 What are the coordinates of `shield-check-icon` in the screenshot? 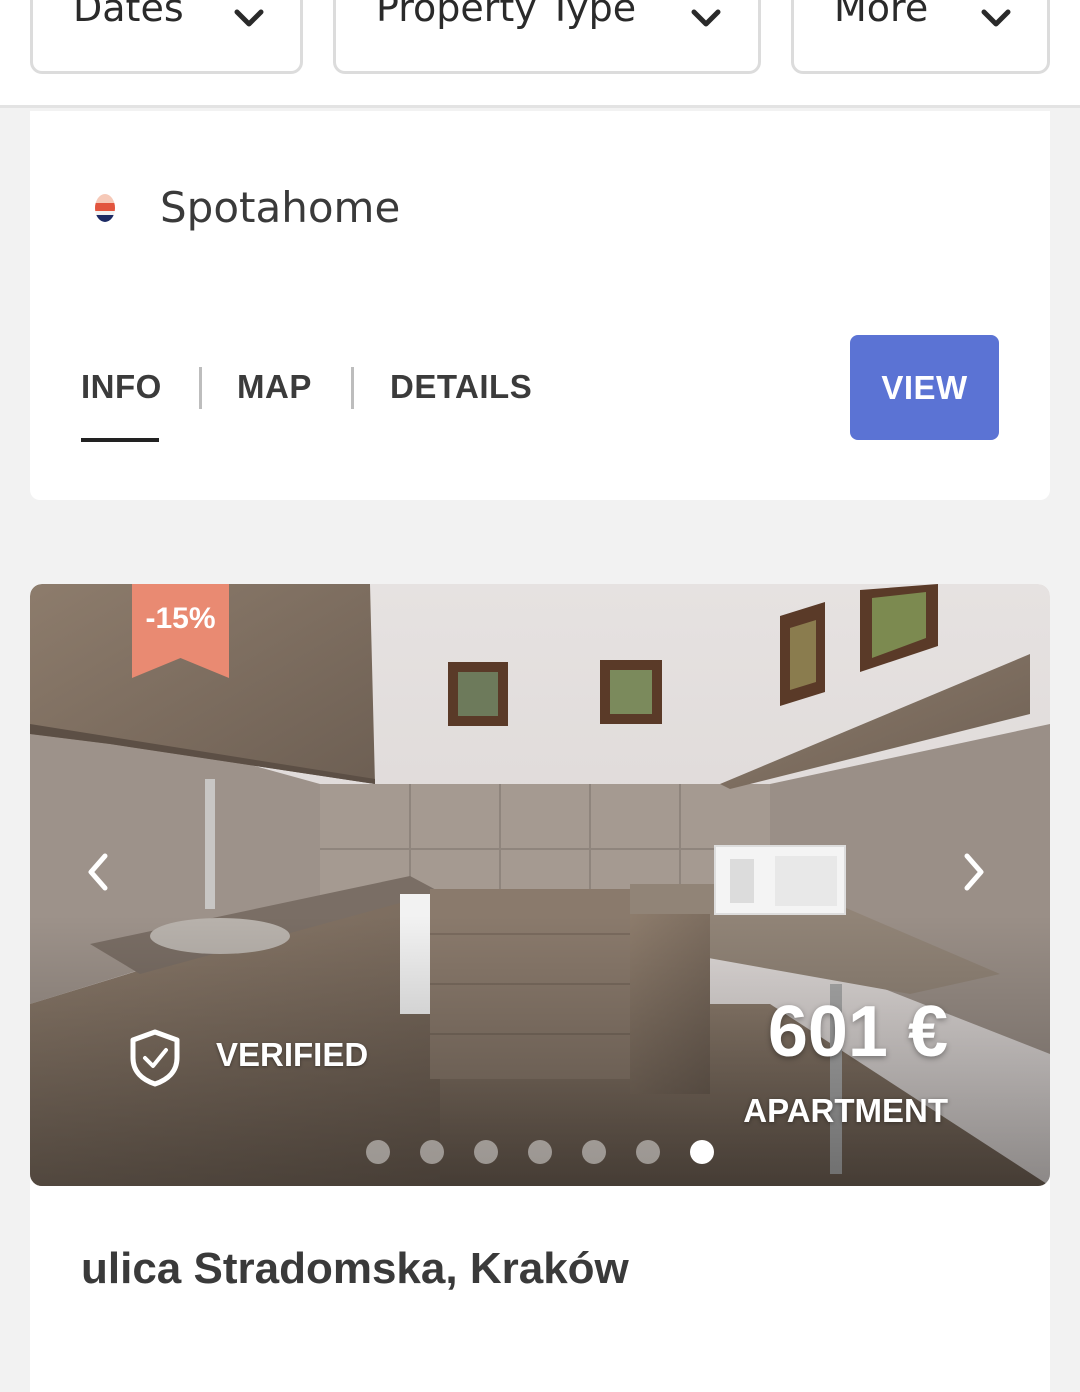 It's located at (155, 1058).